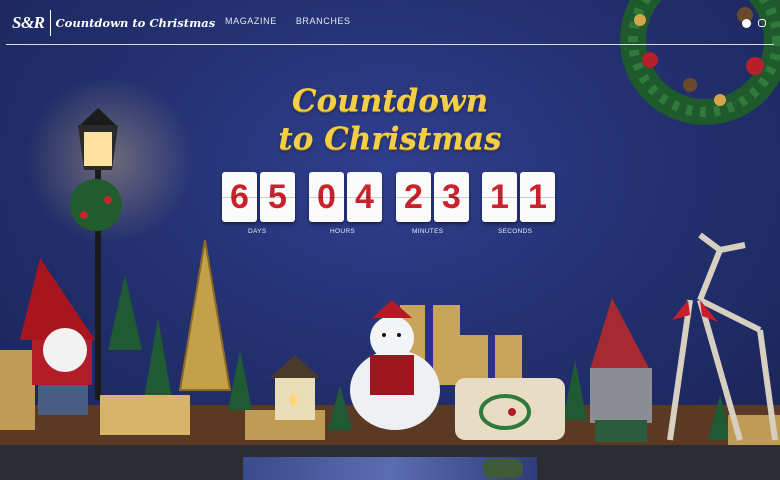  What do you see at coordinates (428, 231) in the screenshot?
I see `minutes-label: MINUTES` at bounding box center [428, 231].